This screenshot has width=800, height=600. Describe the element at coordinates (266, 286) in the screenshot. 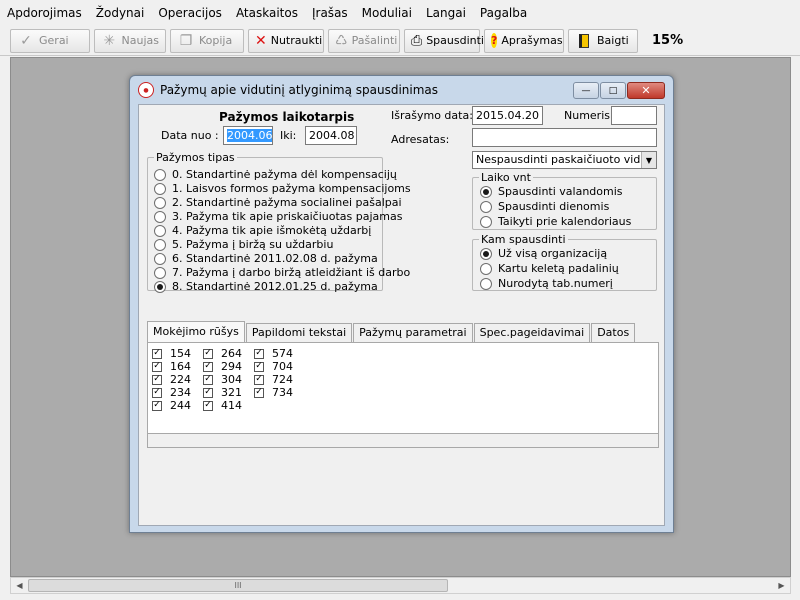

I see `certificate-type-option-8: 8. Standartinė 2012.01.25 d. pažyma` at that location.